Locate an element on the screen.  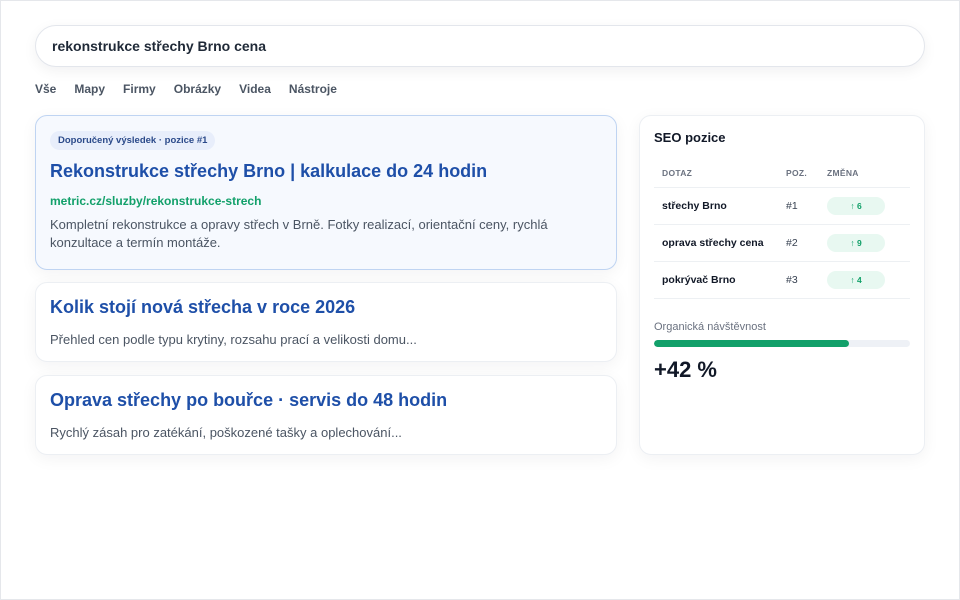
search-bar is located at coordinates (480, 46).